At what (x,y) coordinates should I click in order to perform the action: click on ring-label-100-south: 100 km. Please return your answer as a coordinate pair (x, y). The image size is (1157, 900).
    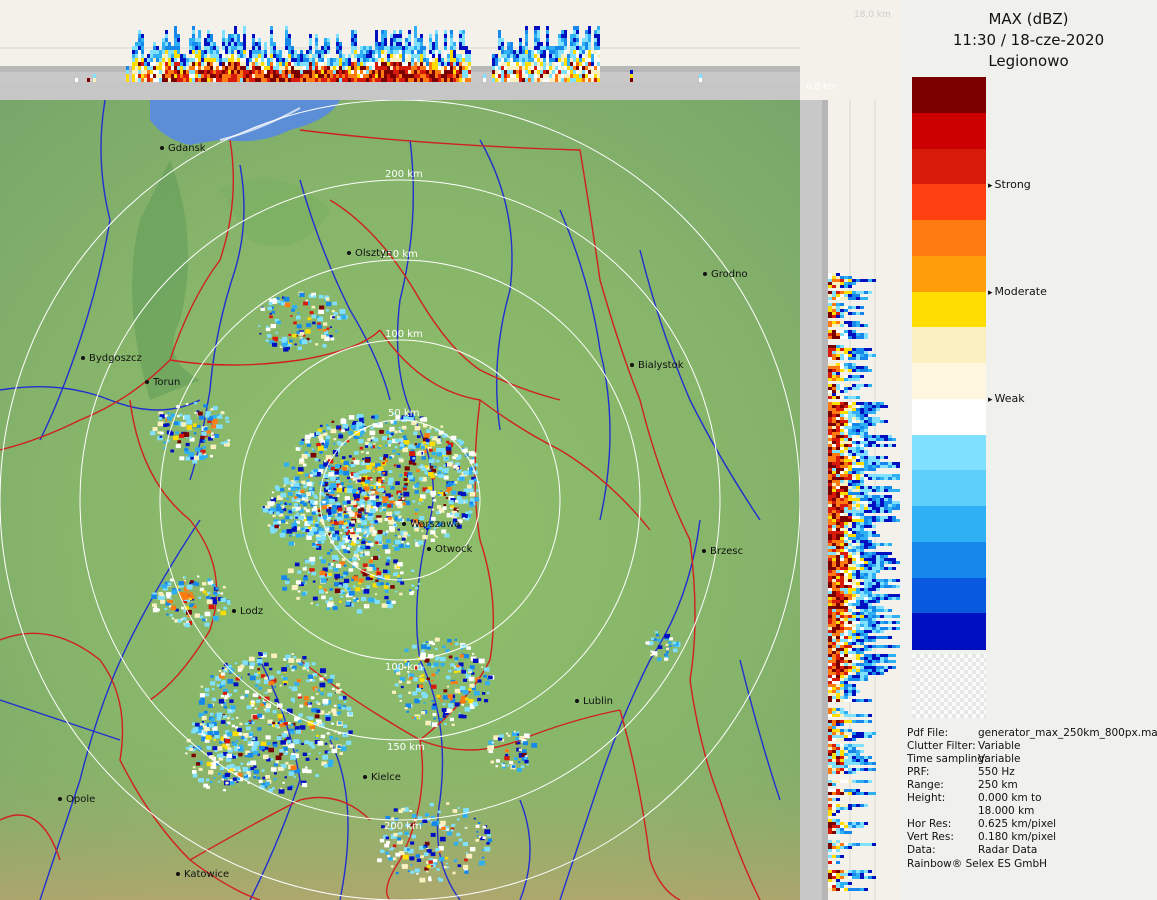
    Looking at the image, I should click on (404, 667).